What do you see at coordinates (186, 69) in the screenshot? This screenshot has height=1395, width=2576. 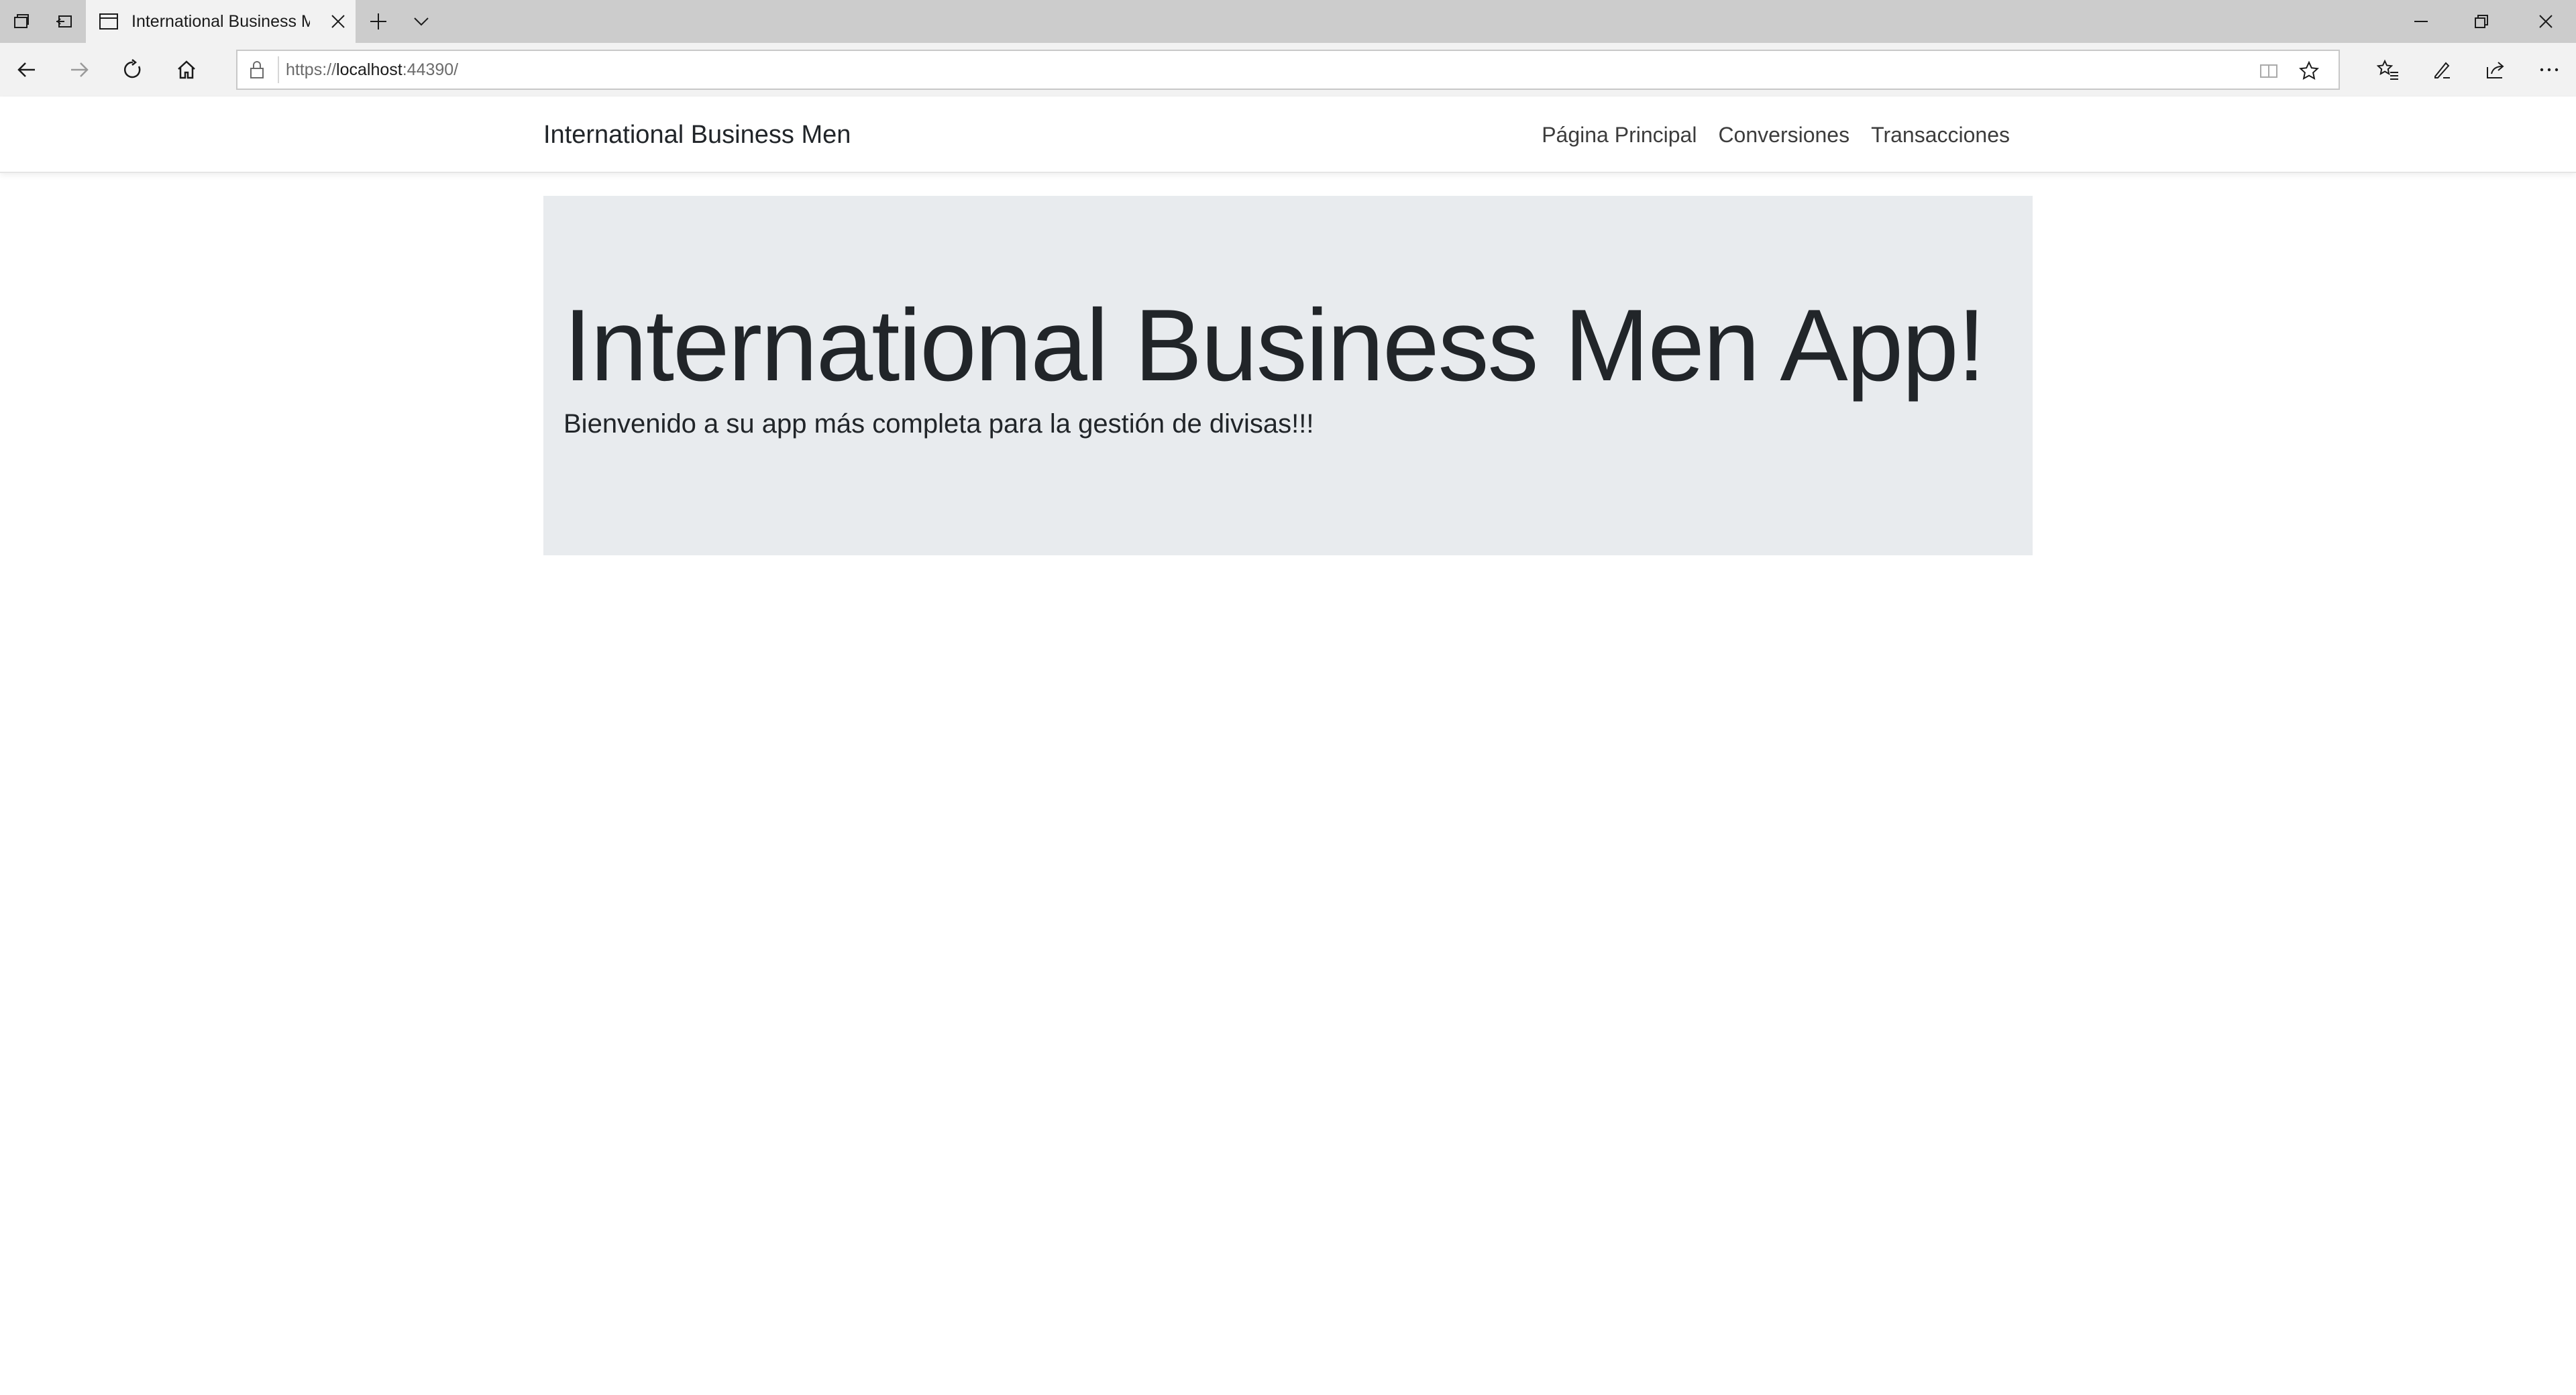 I see `home-icon` at bounding box center [186, 69].